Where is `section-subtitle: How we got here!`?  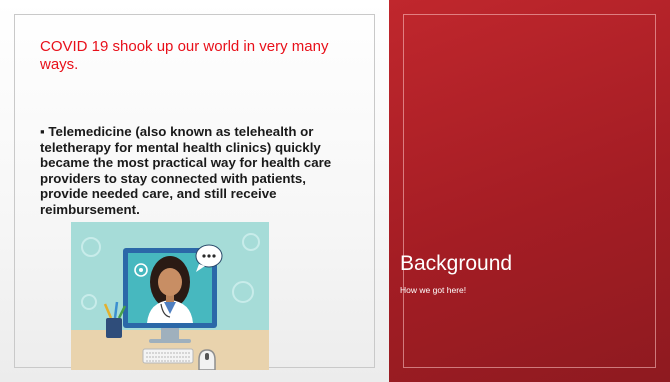
section-subtitle: How we got here! is located at coordinates (433, 290).